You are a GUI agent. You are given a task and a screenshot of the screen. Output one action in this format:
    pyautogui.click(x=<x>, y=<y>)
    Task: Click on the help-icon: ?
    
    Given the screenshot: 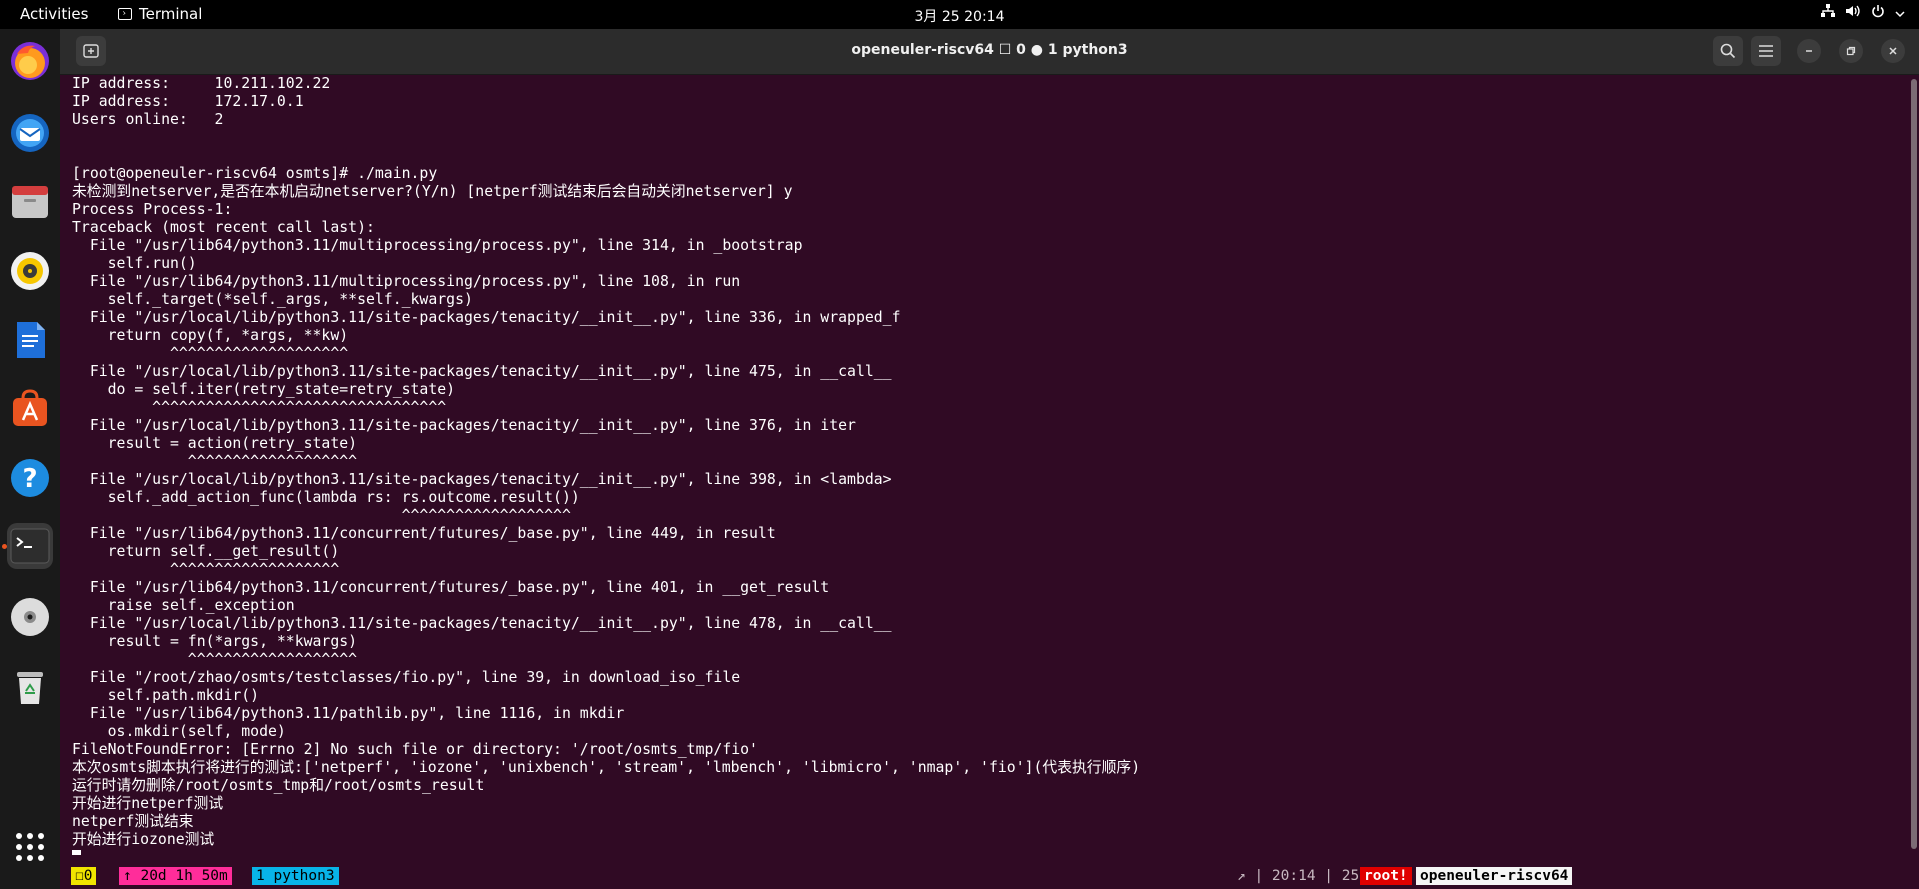 What is the action you would take?
    pyautogui.click(x=30, y=478)
    